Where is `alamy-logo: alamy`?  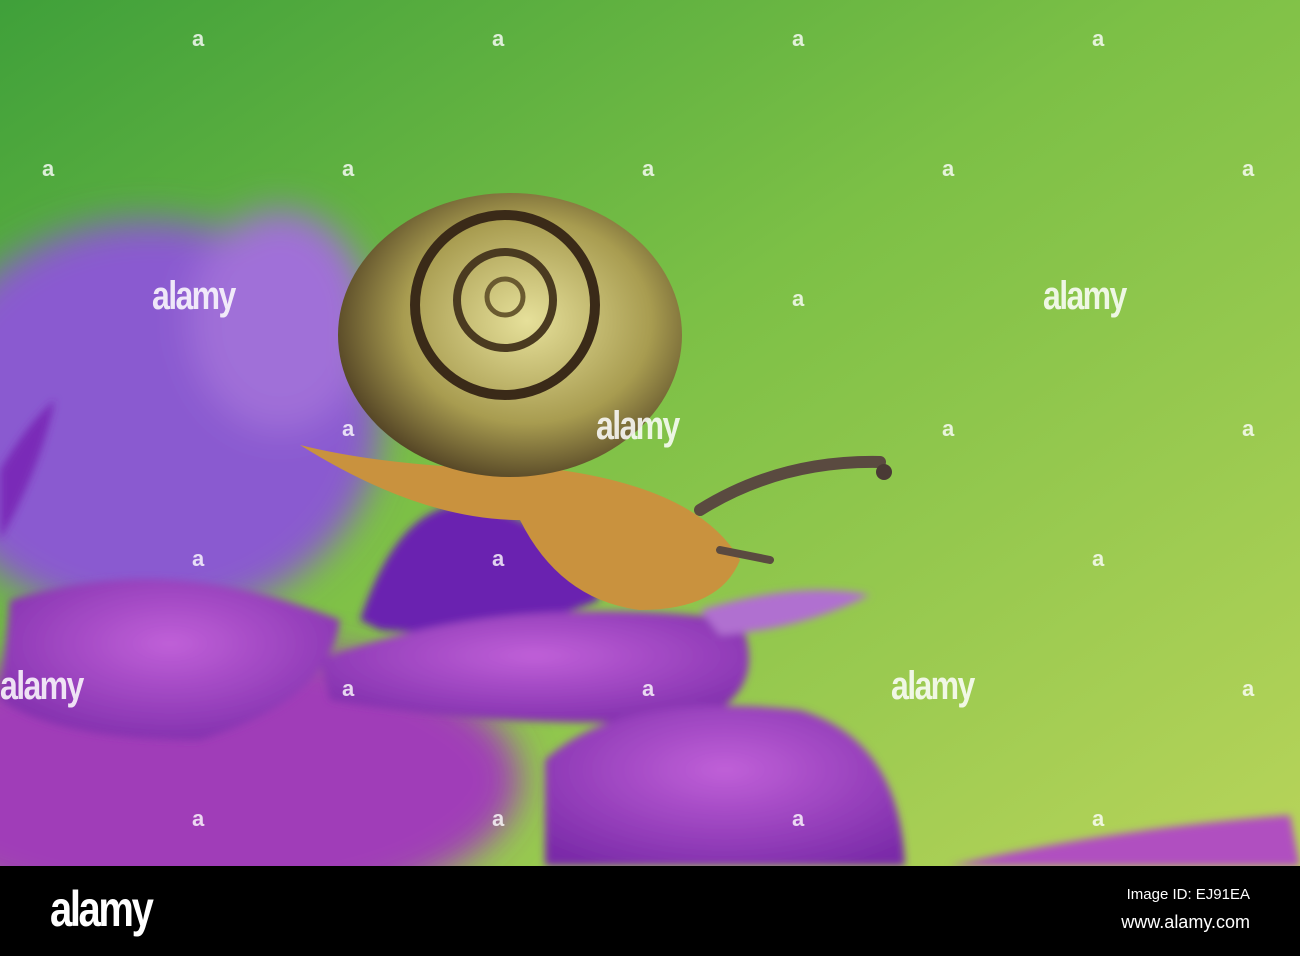
alamy-logo: alamy is located at coordinates (102, 909).